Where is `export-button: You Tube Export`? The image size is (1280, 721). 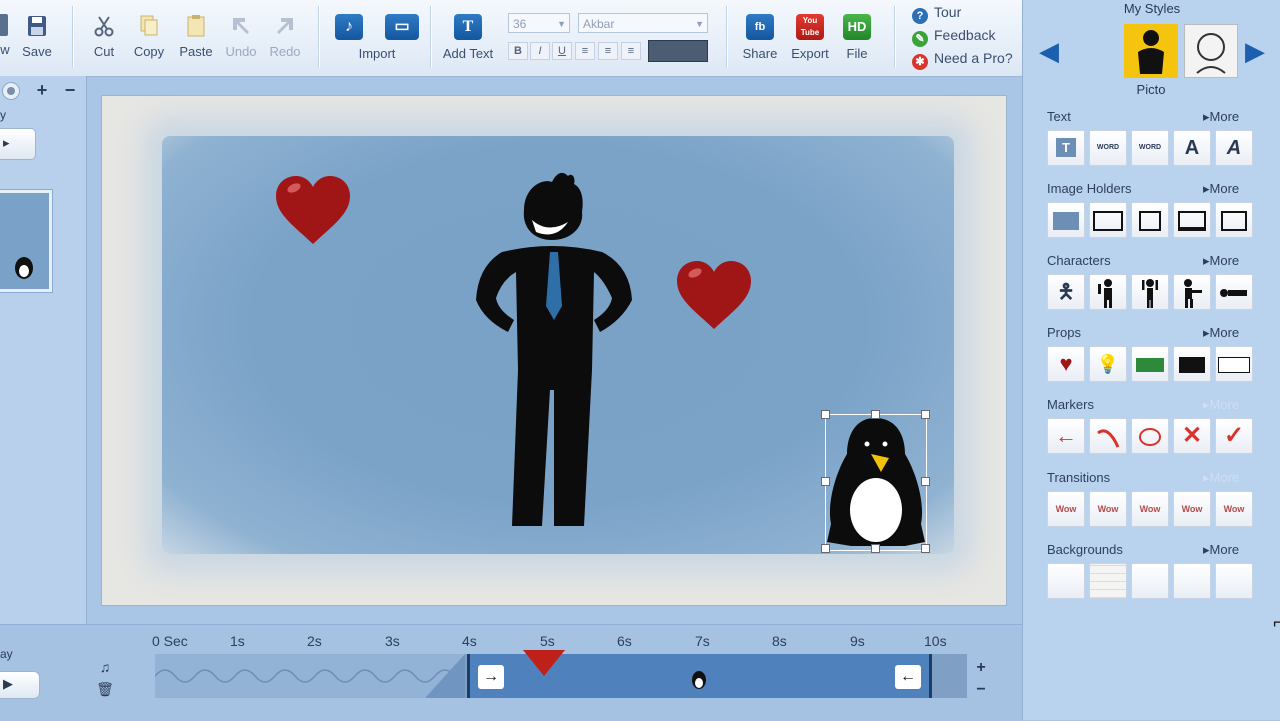
export-button: You Tube Export is located at coordinates (810, 37).